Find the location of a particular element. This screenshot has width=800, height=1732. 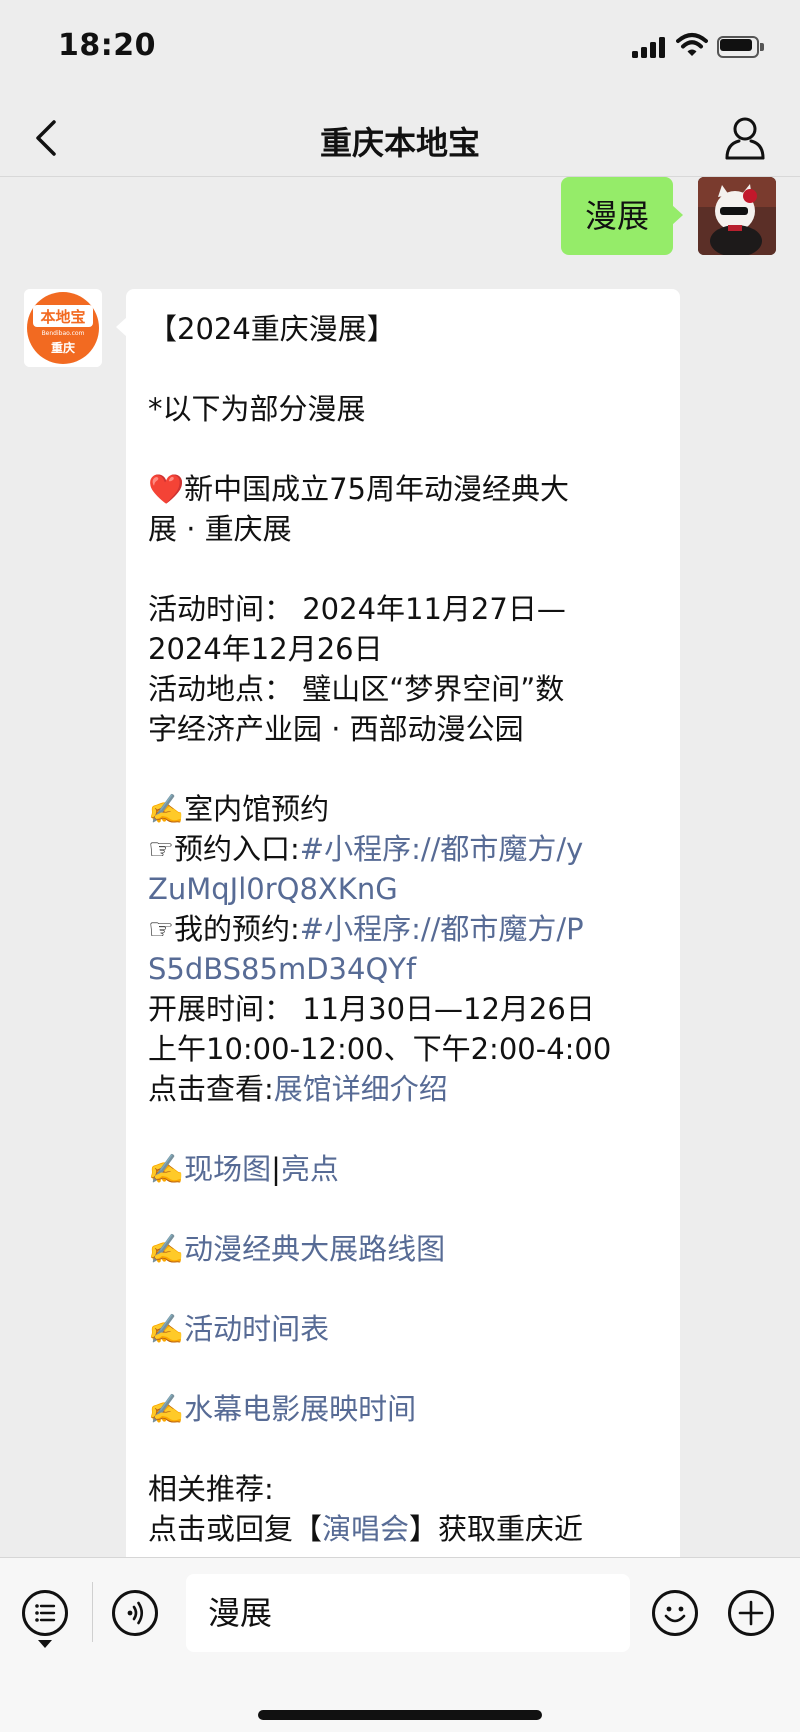

open-time: 开展时间： 11月30日—12月26日 is located at coordinates (371, 1009).